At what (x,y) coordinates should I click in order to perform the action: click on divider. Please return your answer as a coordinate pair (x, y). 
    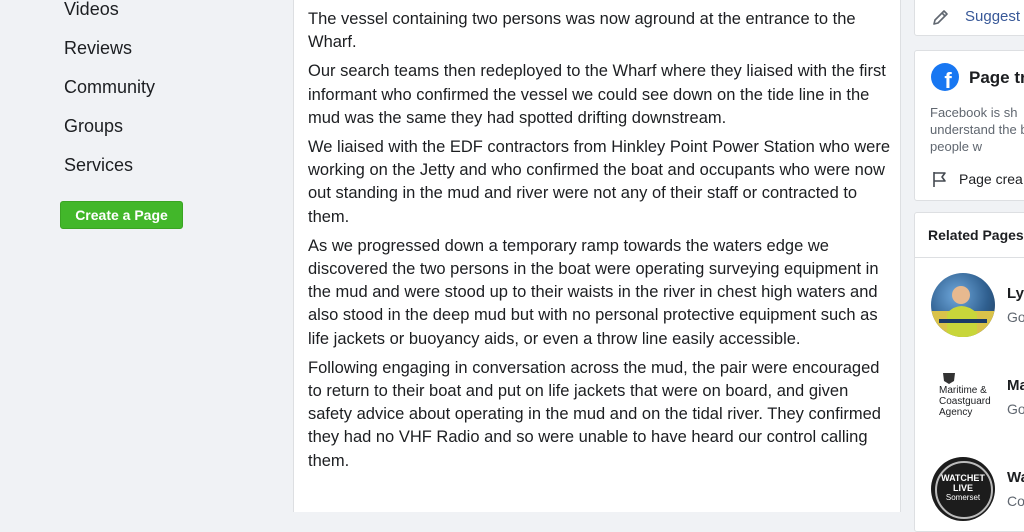
    Looking at the image, I should click on (969, 257).